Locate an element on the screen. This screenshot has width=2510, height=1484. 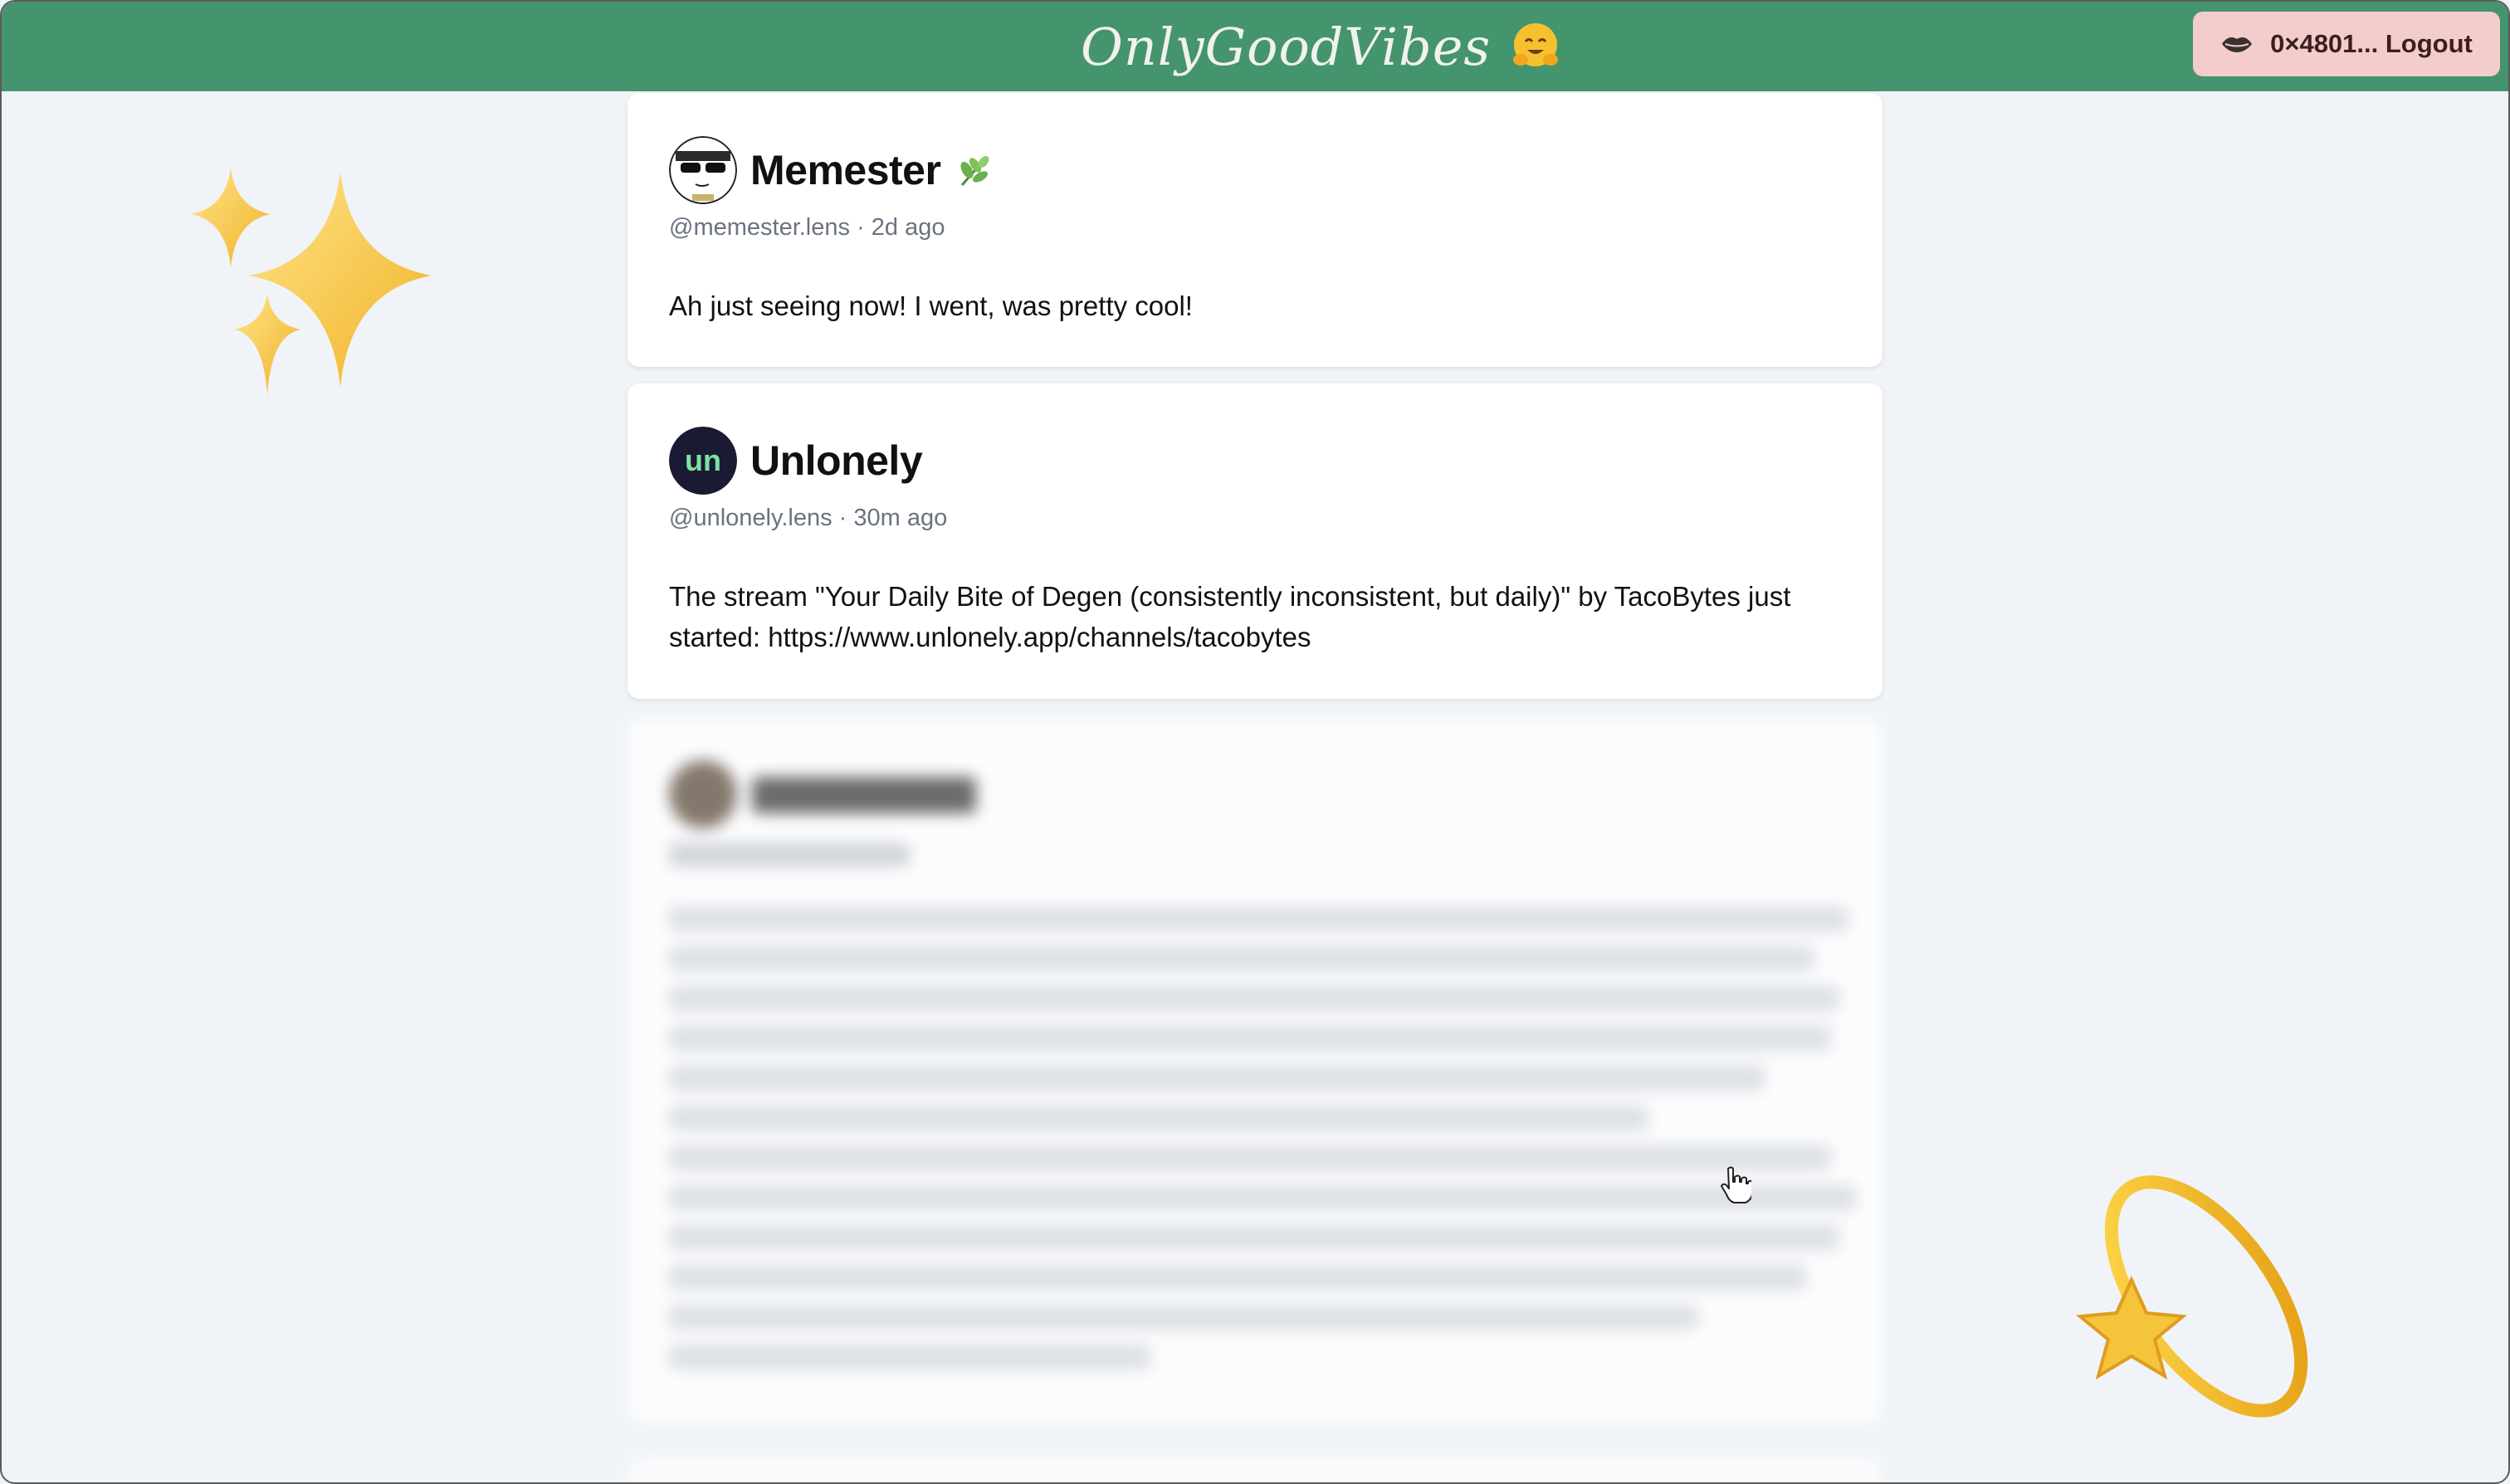
post-meta: @unlonely.lens · 30m ago is located at coordinates (808, 518).